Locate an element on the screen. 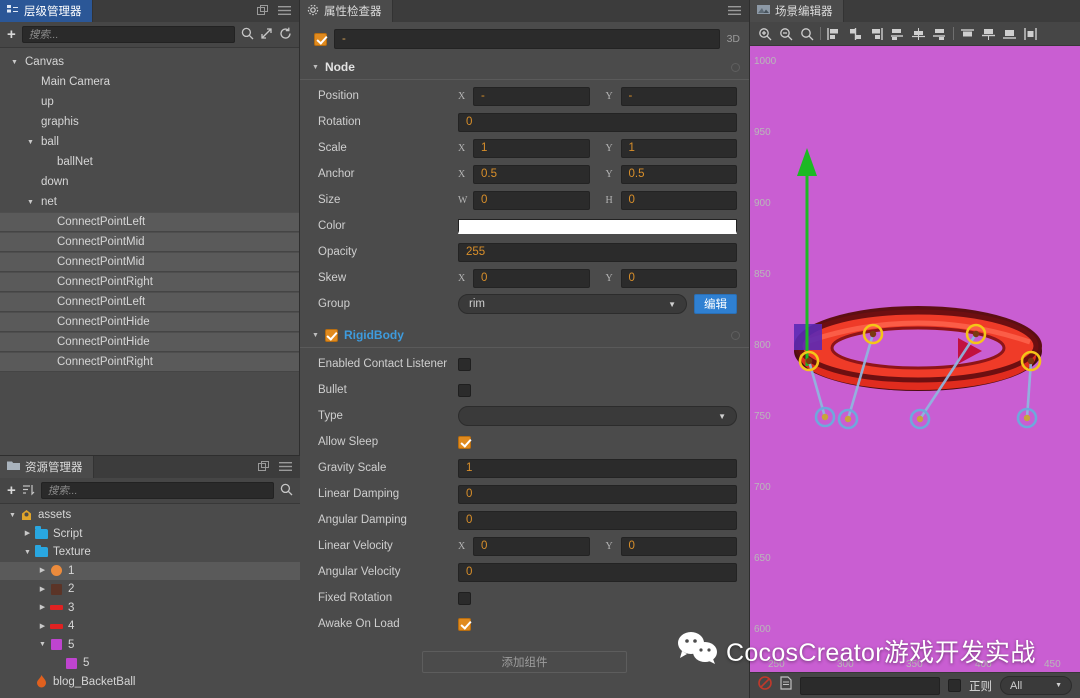 The width and height of the screenshot is (1080, 698). tab-hierarchy: 层级管理器 is located at coordinates (46, 11).